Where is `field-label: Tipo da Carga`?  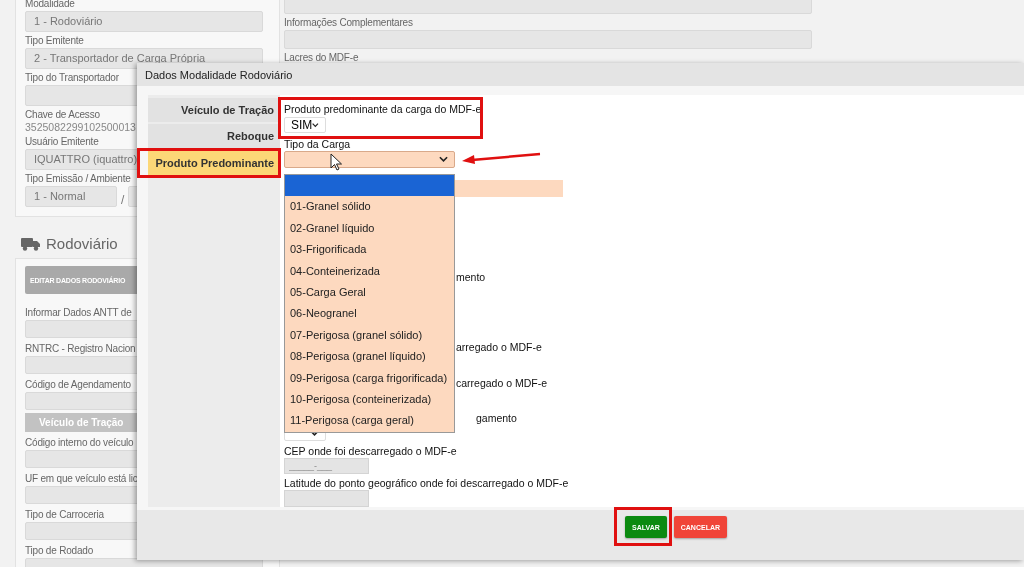
field-label: Tipo da Carga is located at coordinates (317, 144).